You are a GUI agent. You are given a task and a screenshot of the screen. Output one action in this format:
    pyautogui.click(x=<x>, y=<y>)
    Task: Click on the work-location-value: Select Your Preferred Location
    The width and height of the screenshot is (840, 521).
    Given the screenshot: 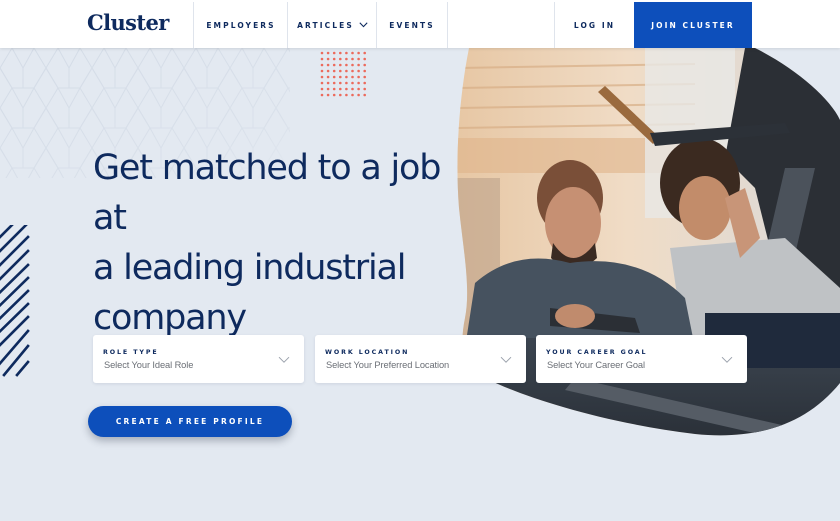 What is the action you would take?
    pyautogui.click(x=388, y=365)
    